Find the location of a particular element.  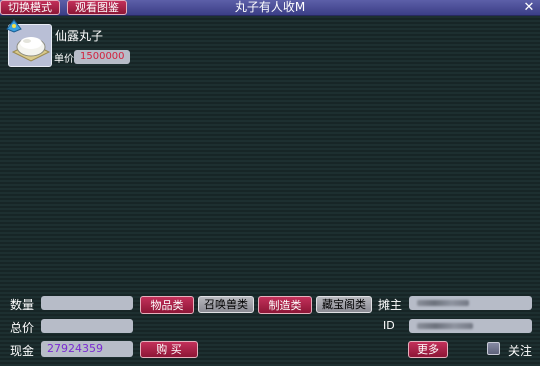

unit-price-value: 1500000 is located at coordinates (102, 57).